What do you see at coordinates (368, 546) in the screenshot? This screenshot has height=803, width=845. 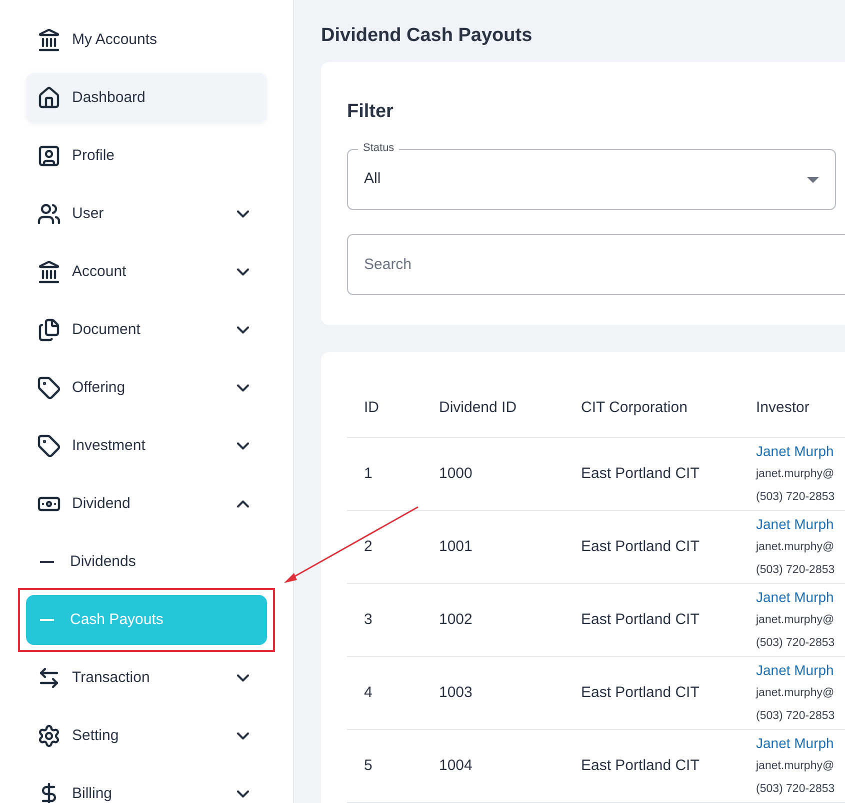 I see `table-cell-text: 2` at bounding box center [368, 546].